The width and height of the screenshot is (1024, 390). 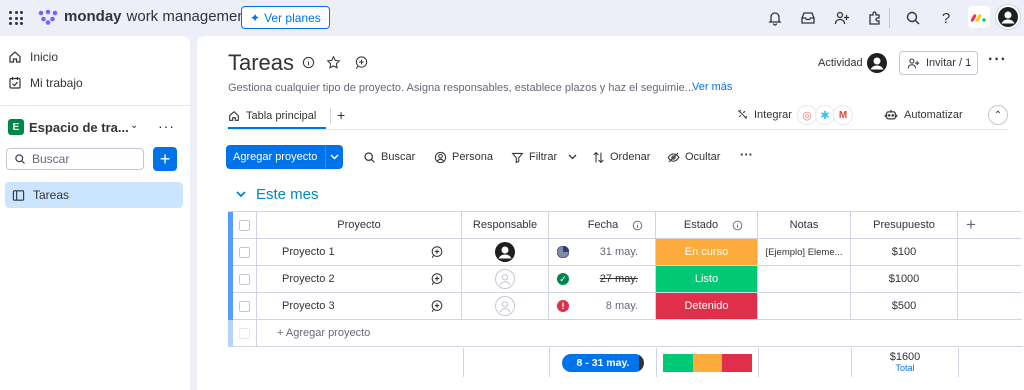 What do you see at coordinates (904, 225) in the screenshot?
I see `header-budget: Presupuesto` at bounding box center [904, 225].